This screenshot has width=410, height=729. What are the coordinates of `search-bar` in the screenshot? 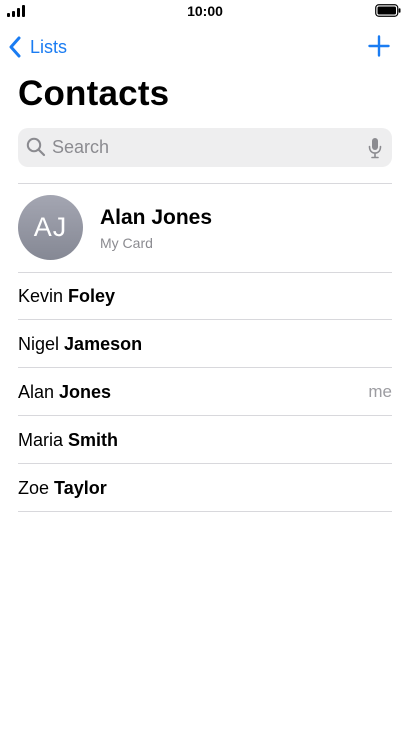 It's located at (205, 147).